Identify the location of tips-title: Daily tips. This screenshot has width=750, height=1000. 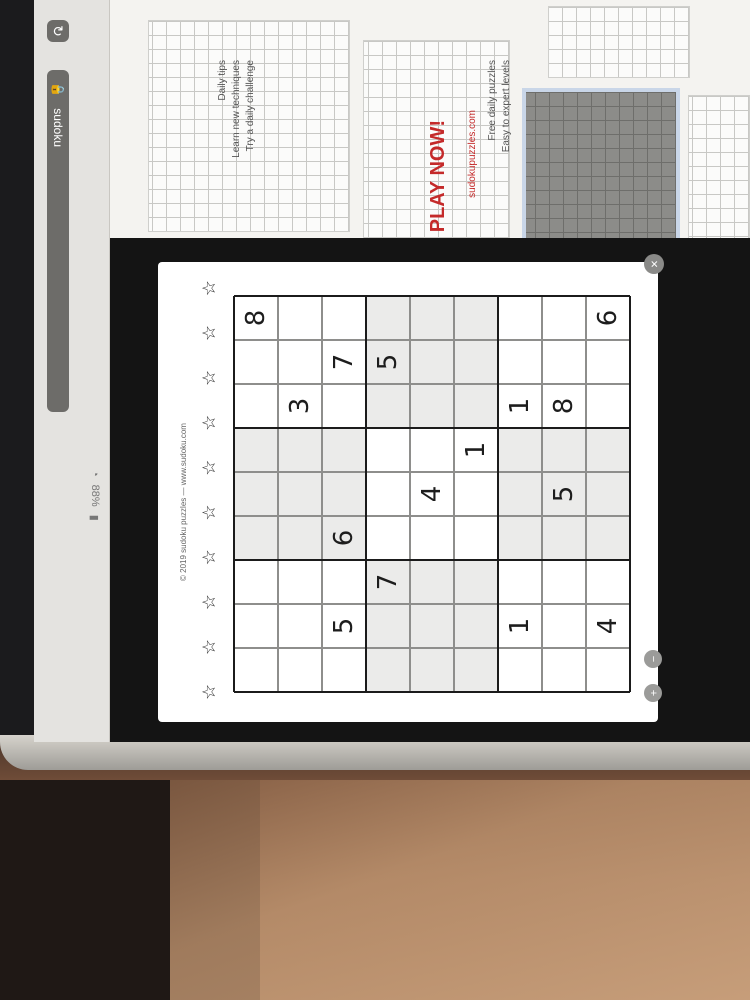
(222, 80).